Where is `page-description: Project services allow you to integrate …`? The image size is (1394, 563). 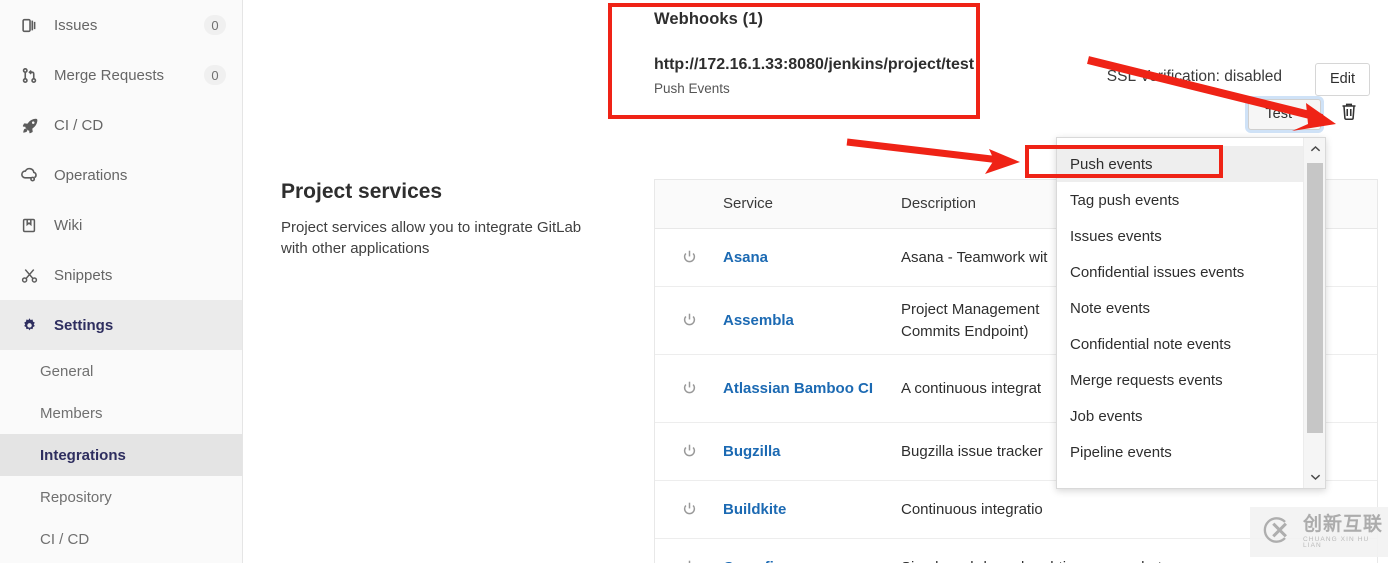
page-description: Project services allow you to integrate … is located at coordinates (431, 238).